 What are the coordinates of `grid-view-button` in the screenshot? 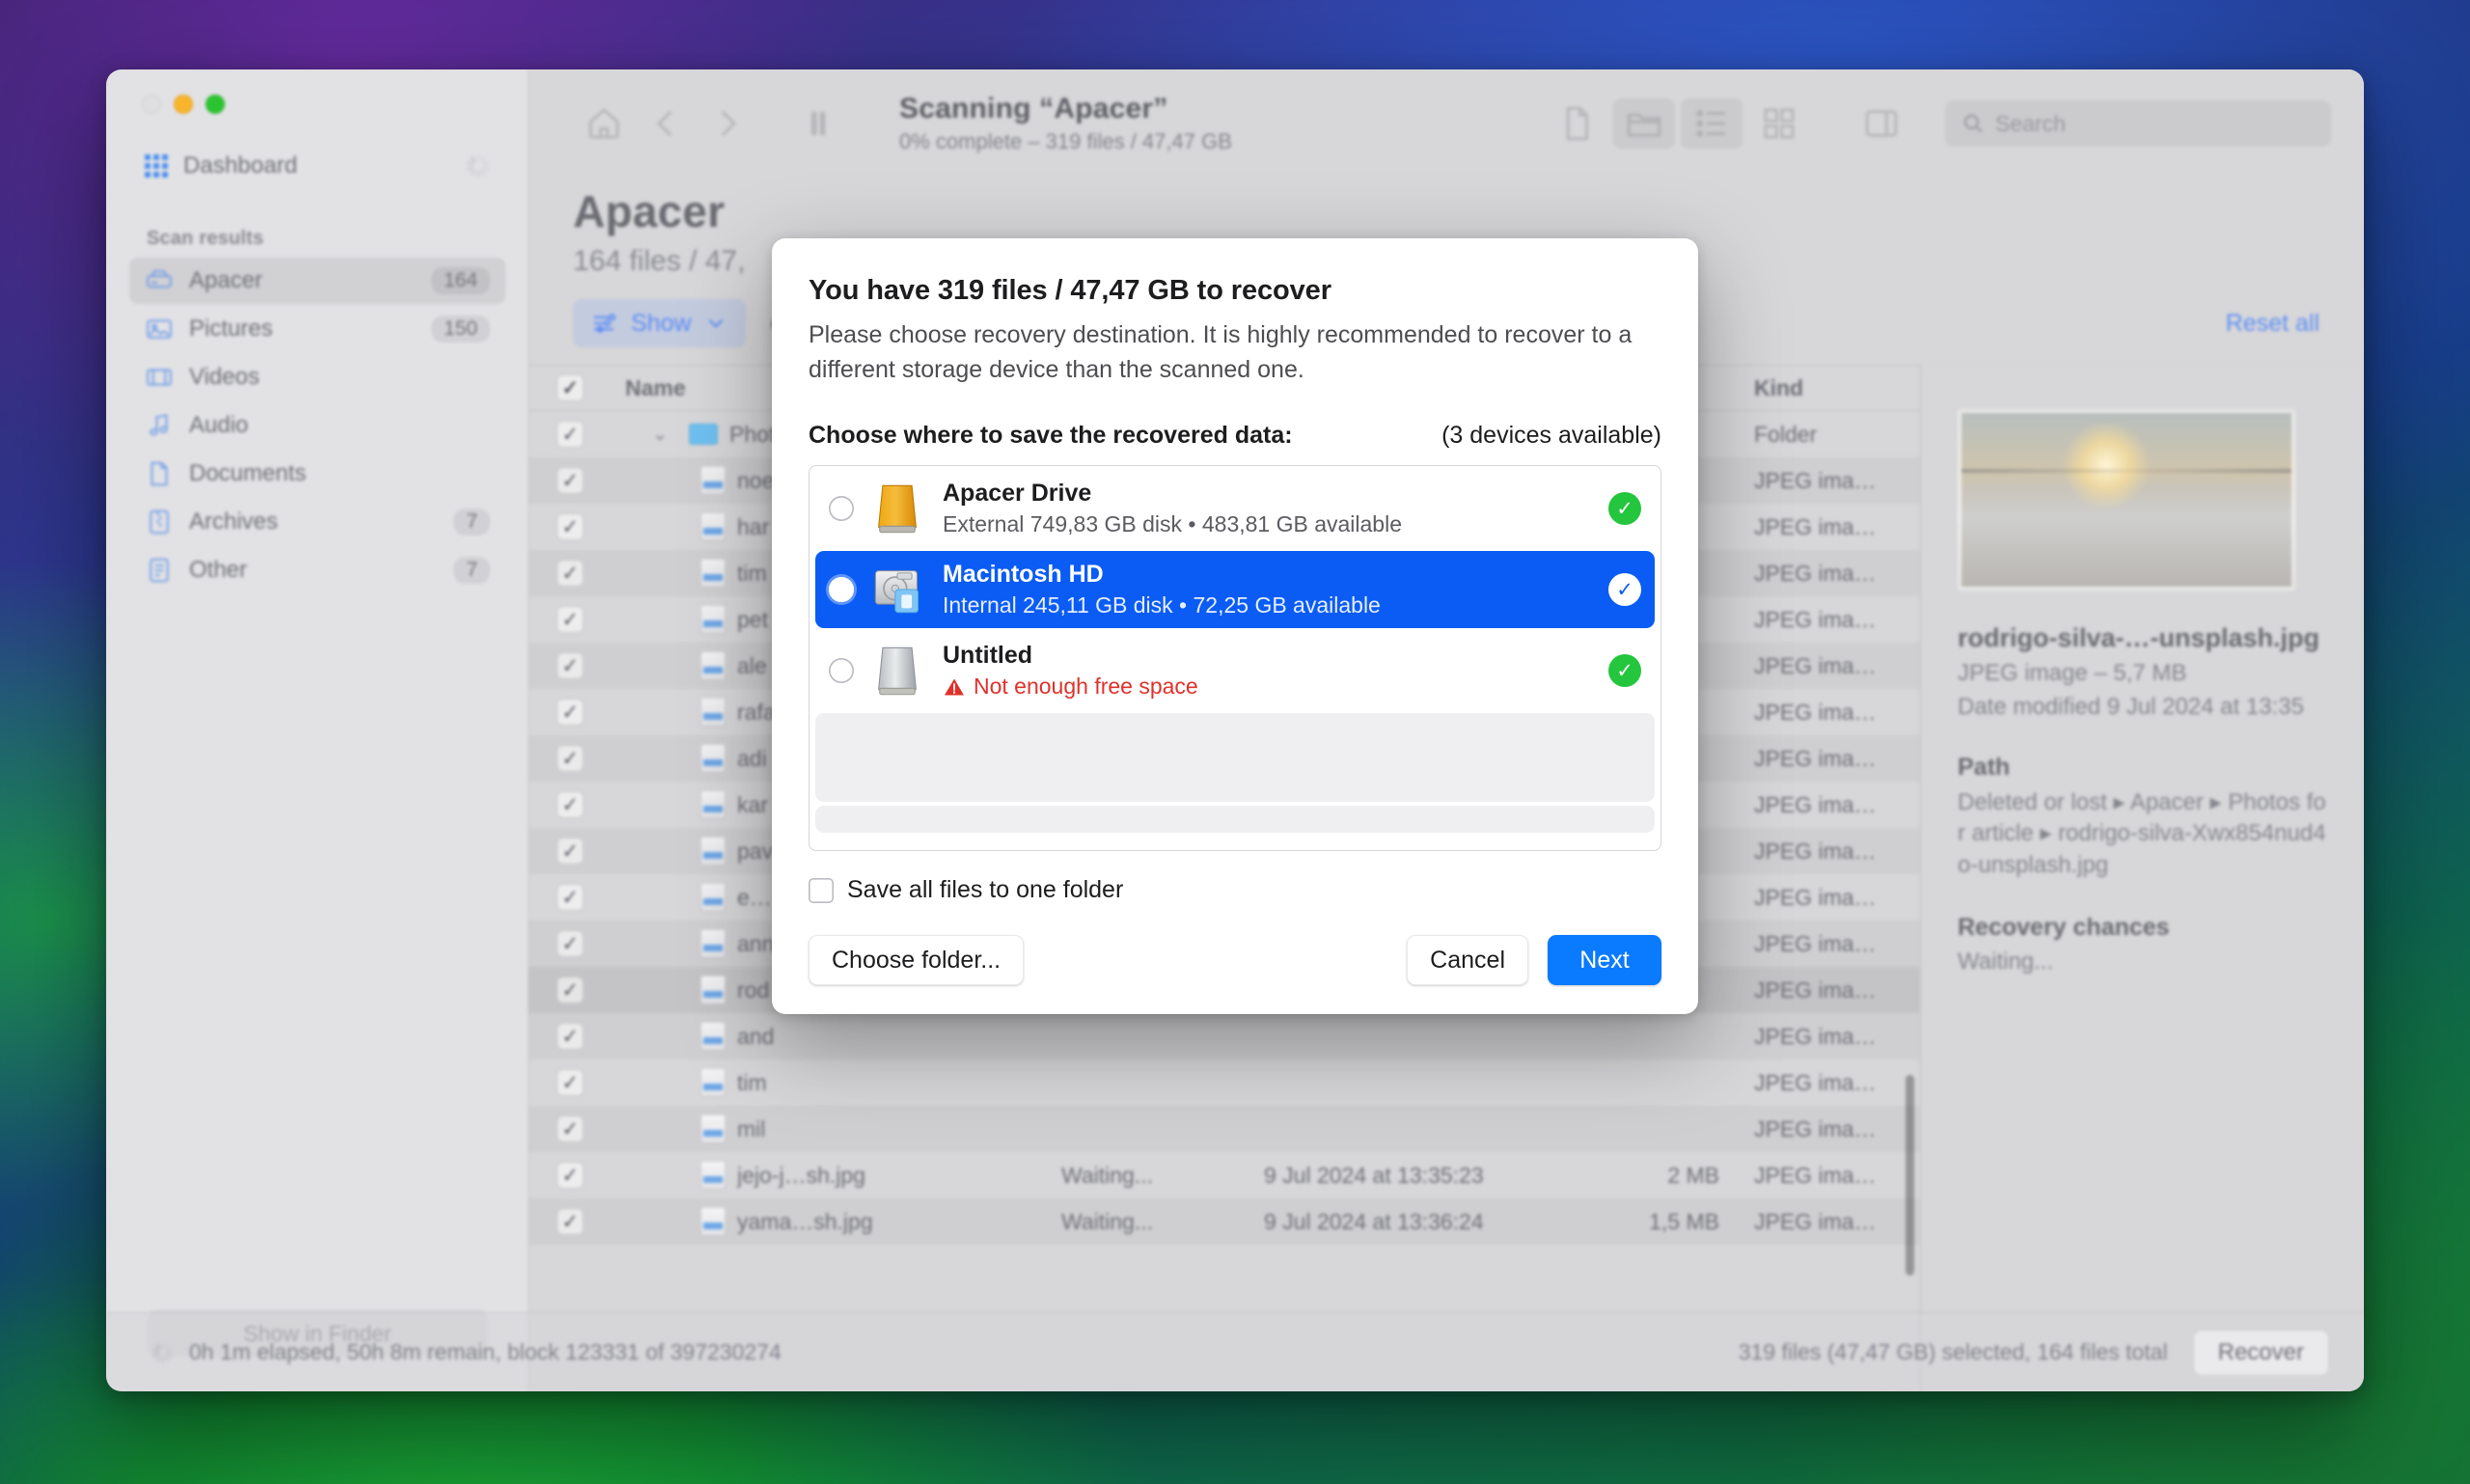 It's located at (1779, 123).